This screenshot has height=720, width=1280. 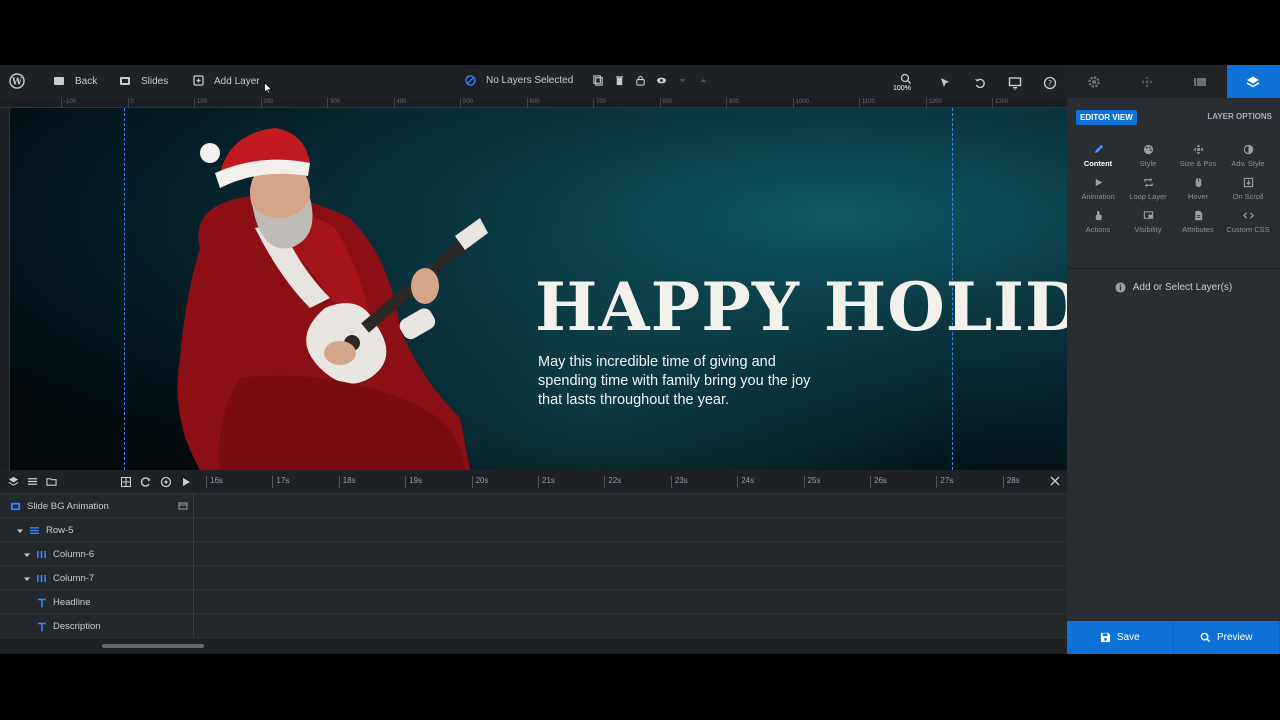 I want to click on layers-icon, so click(x=13, y=481).